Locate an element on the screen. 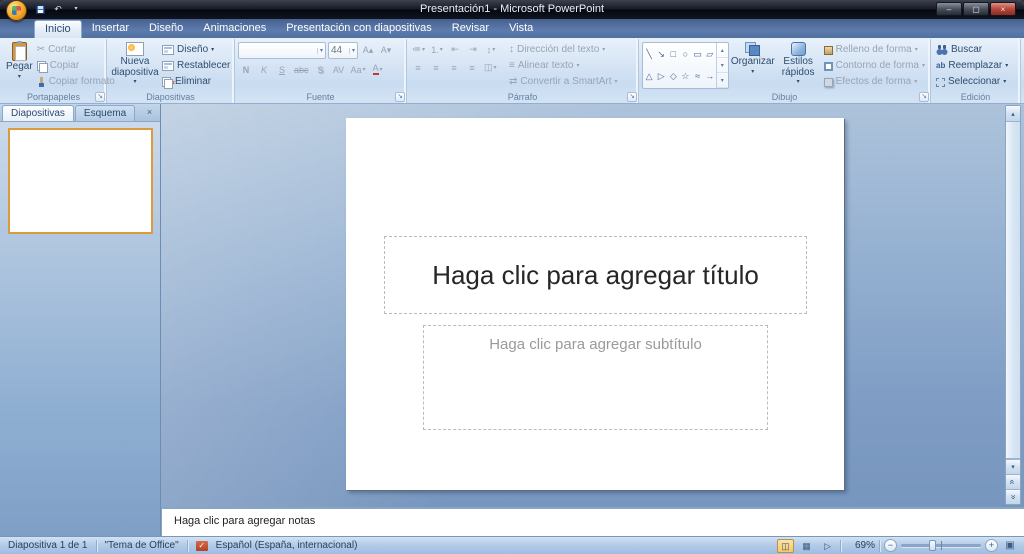 This screenshot has width=1024, height=554. shapes-scroll-down-button: ▾ is located at coordinates (722, 65).